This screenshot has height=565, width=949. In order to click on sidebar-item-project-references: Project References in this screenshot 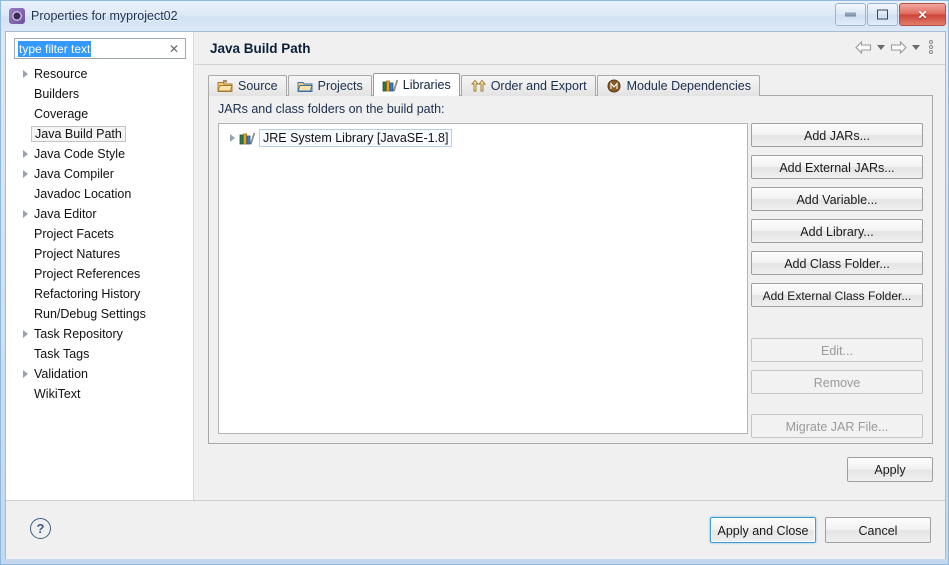, I will do `click(99, 274)`.